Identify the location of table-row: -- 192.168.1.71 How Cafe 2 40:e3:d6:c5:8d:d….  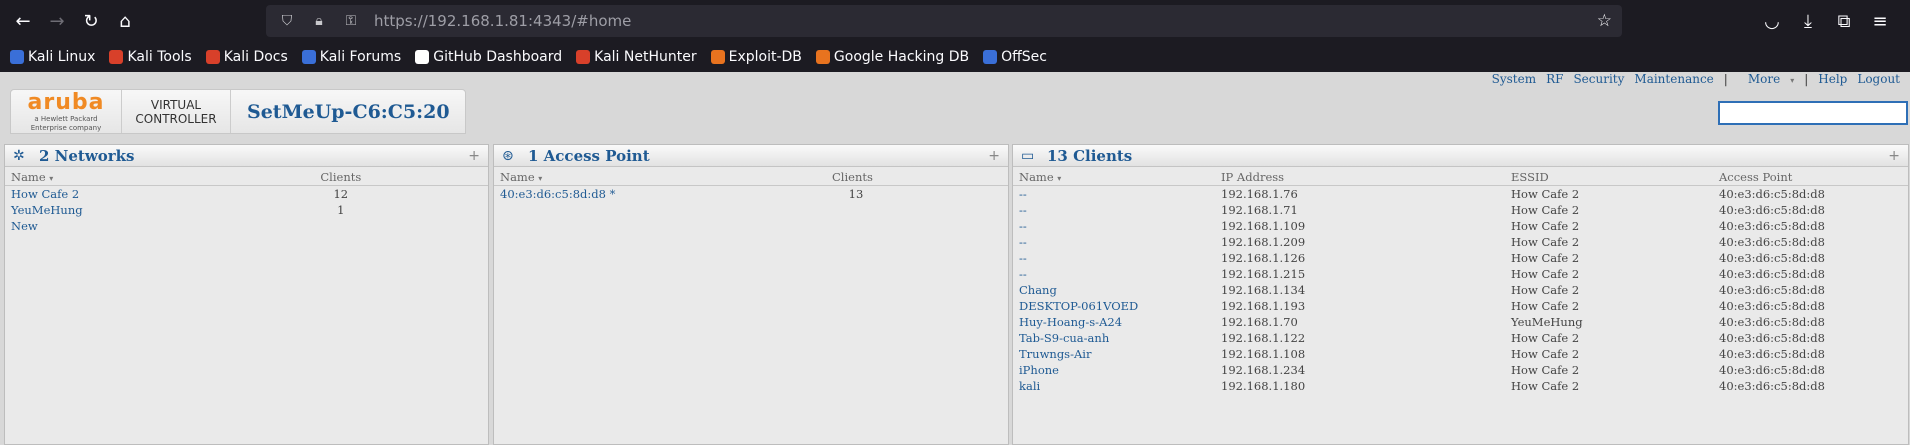
(1460, 210).